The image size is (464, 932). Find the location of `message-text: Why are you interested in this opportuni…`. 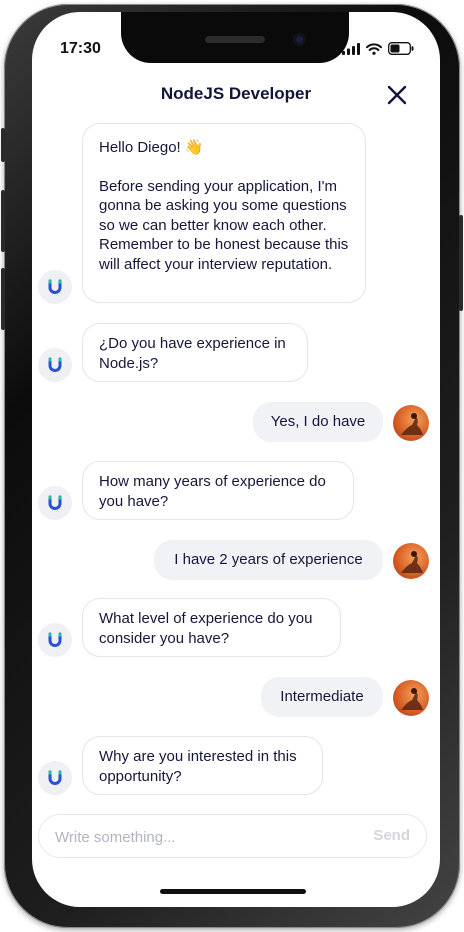

message-text: Why are you interested in this opportuni… is located at coordinates (198, 766).